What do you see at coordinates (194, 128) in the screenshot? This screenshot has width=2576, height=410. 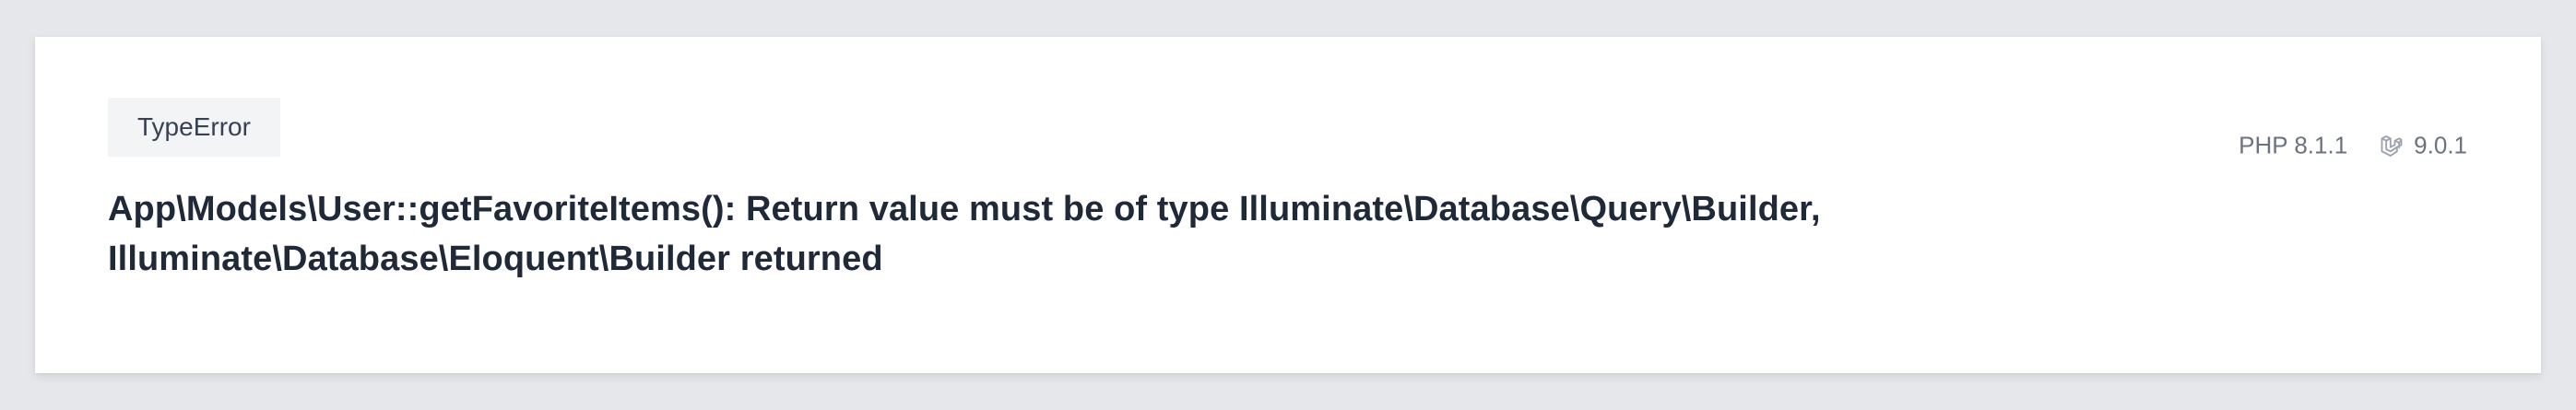 I see `exception-type-badge: TypeError` at bounding box center [194, 128].